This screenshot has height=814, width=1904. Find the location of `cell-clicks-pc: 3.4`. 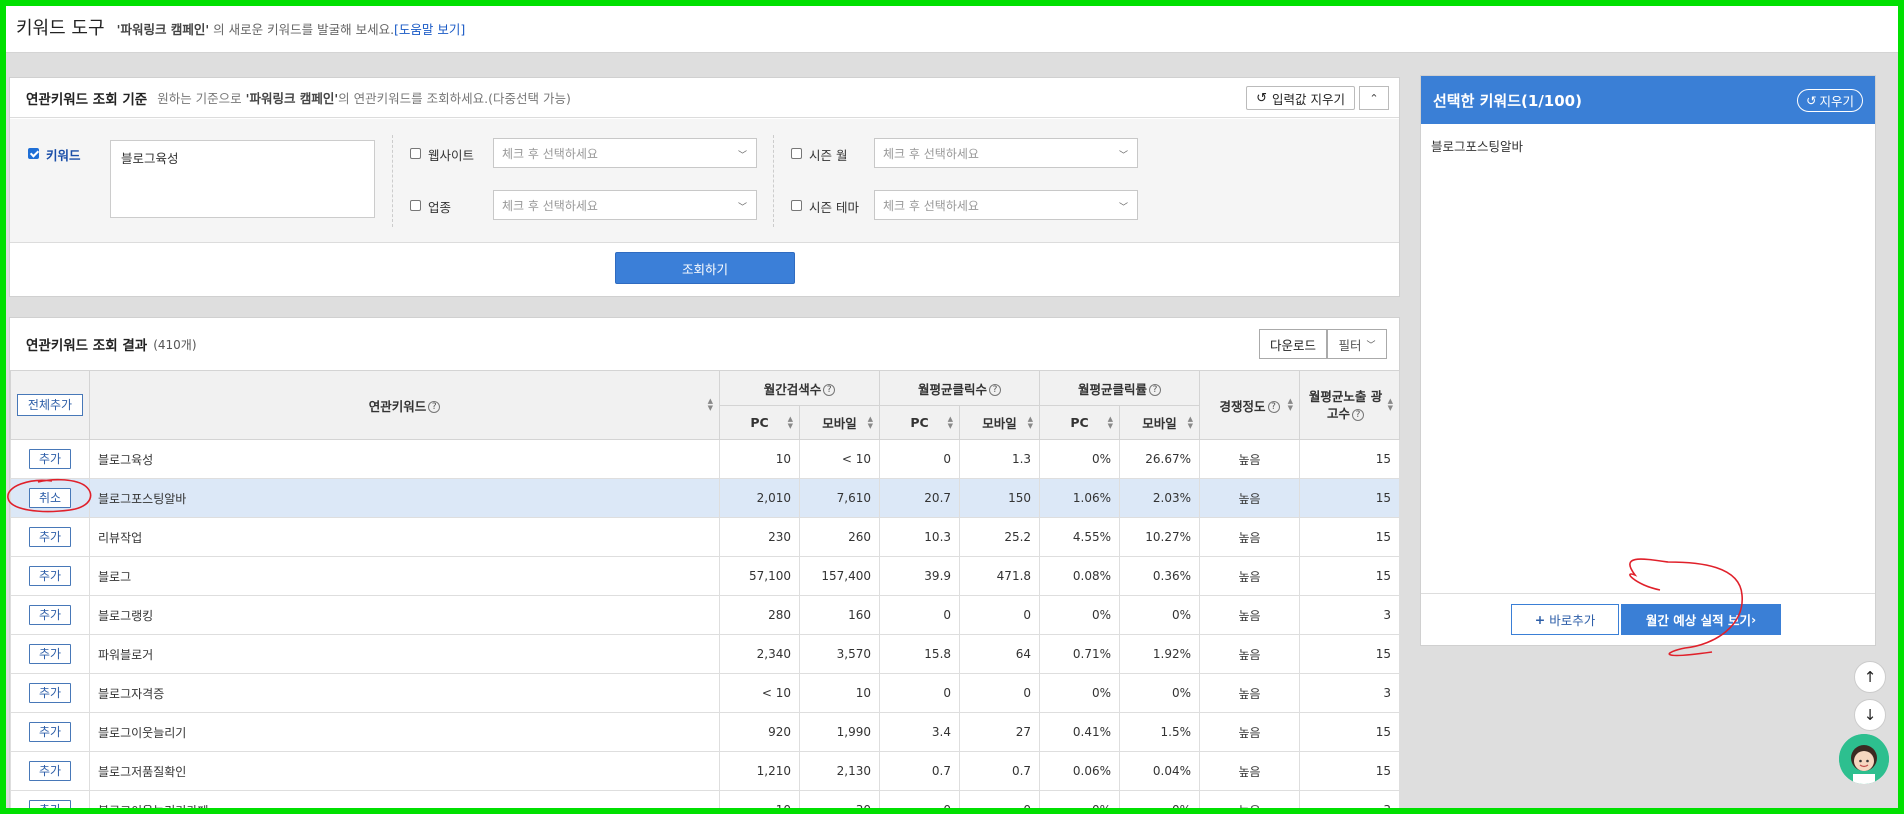

cell-clicks-pc: 3.4 is located at coordinates (920, 732).